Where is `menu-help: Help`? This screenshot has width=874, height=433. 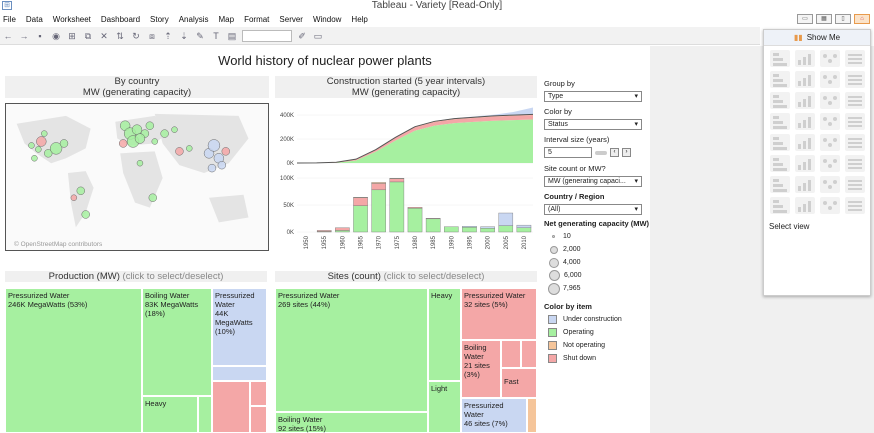 menu-help: Help is located at coordinates (359, 19).